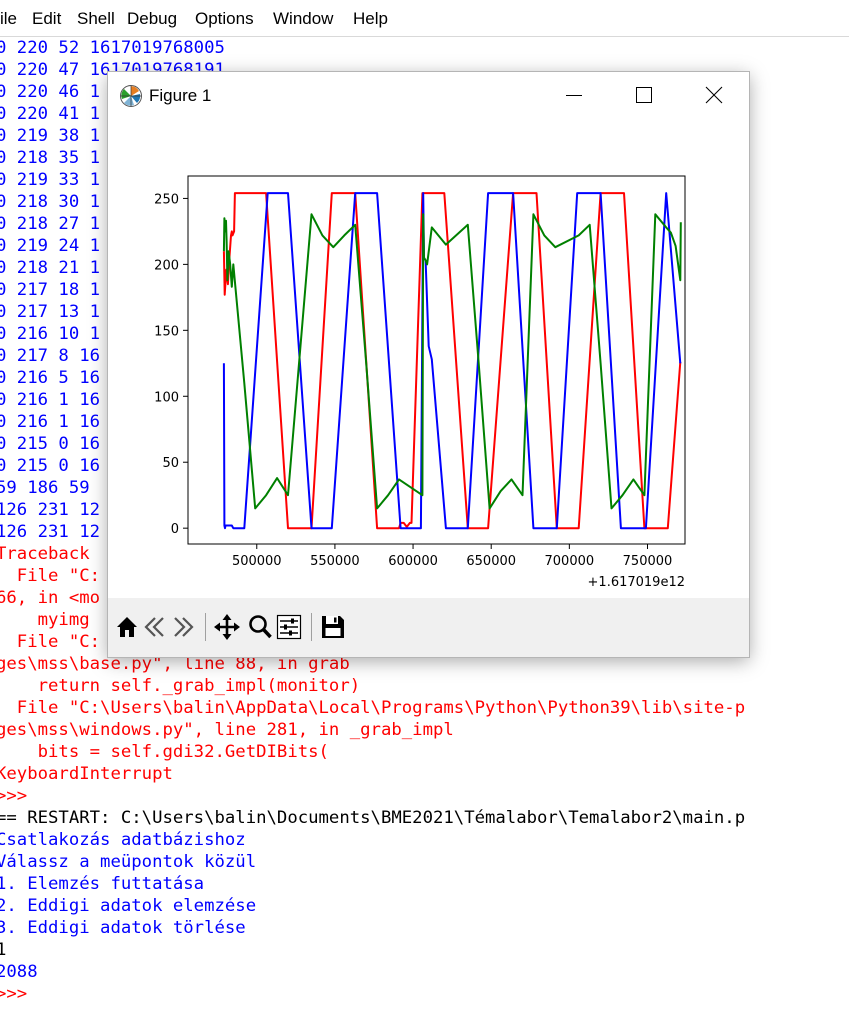 The width and height of the screenshot is (849, 1010). Describe the element at coordinates (152, 19) in the screenshot. I see `menu-debug: Debug` at that location.